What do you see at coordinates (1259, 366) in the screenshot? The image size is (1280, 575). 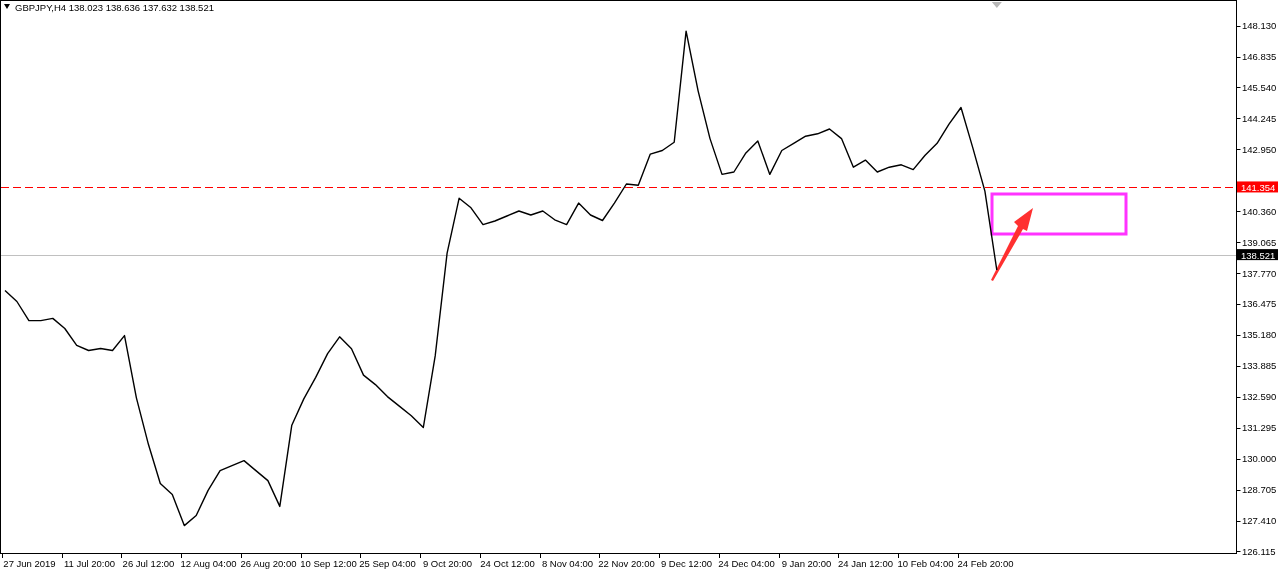 I see `y-tick-label: 133.885` at bounding box center [1259, 366].